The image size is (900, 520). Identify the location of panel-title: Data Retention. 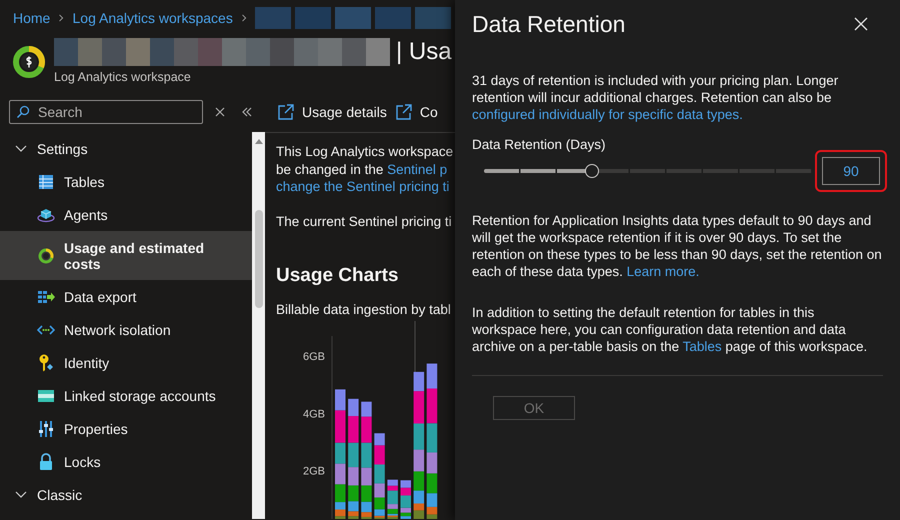
(549, 24).